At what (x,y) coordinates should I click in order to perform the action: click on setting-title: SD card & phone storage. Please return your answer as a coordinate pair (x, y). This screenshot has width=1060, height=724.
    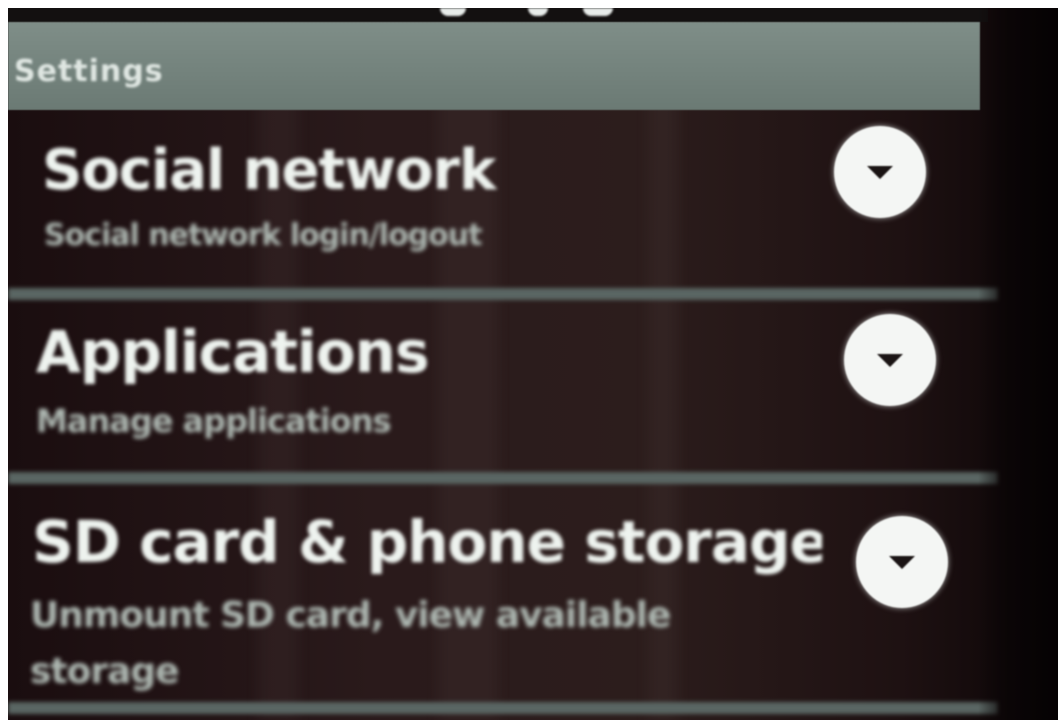
    Looking at the image, I should click on (427, 542).